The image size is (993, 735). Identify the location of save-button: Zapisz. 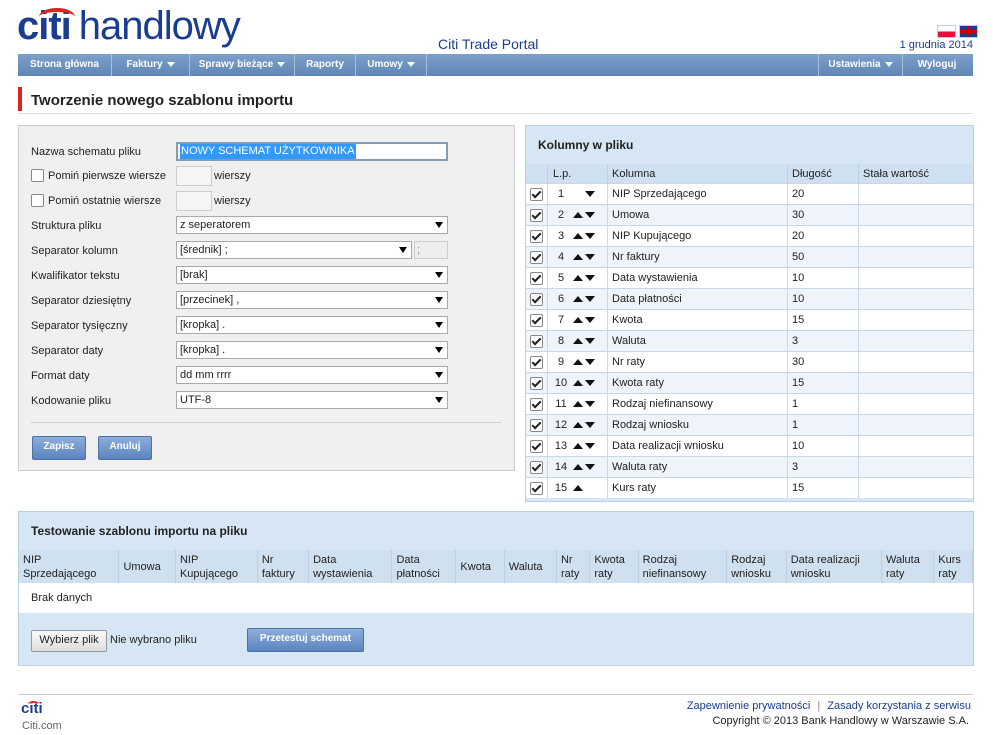
(59, 448).